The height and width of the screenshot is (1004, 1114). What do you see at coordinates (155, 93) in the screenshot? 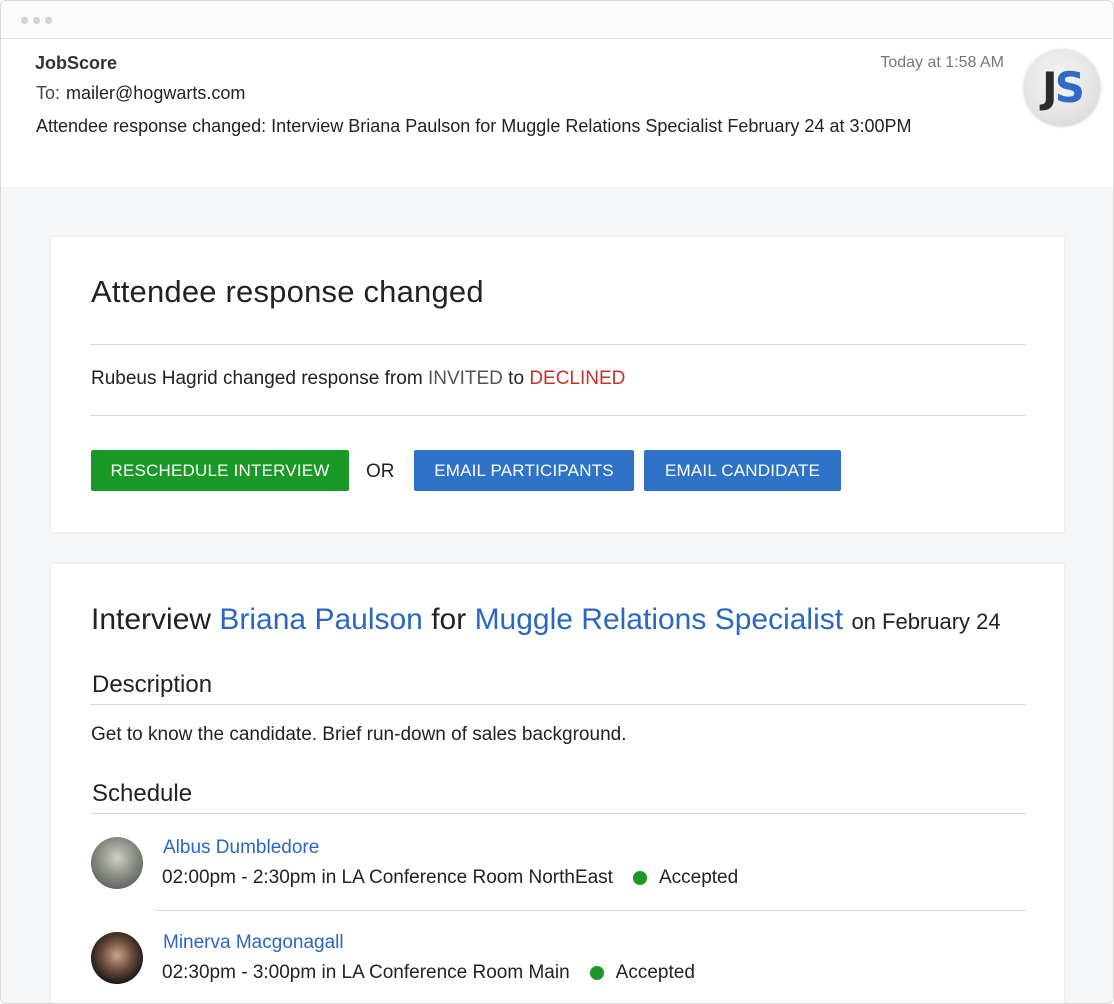
I see `recipient-address: mailer@hogwarts.com` at bounding box center [155, 93].